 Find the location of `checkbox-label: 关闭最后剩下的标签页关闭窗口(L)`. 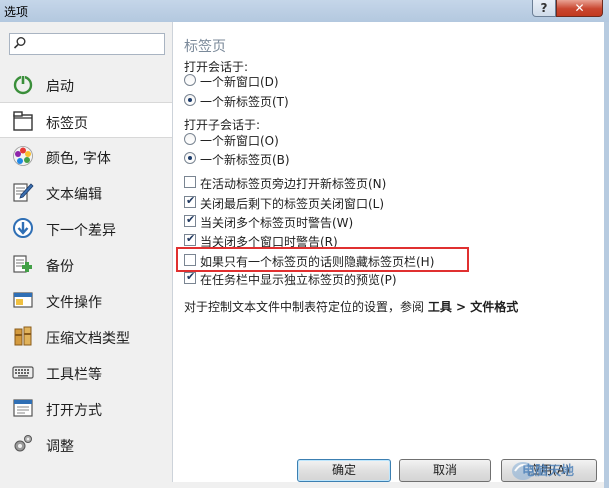

checkbox-label: 关闭最后剩下的标签页关闭窗口(L) is located at coordinates (292, 204).